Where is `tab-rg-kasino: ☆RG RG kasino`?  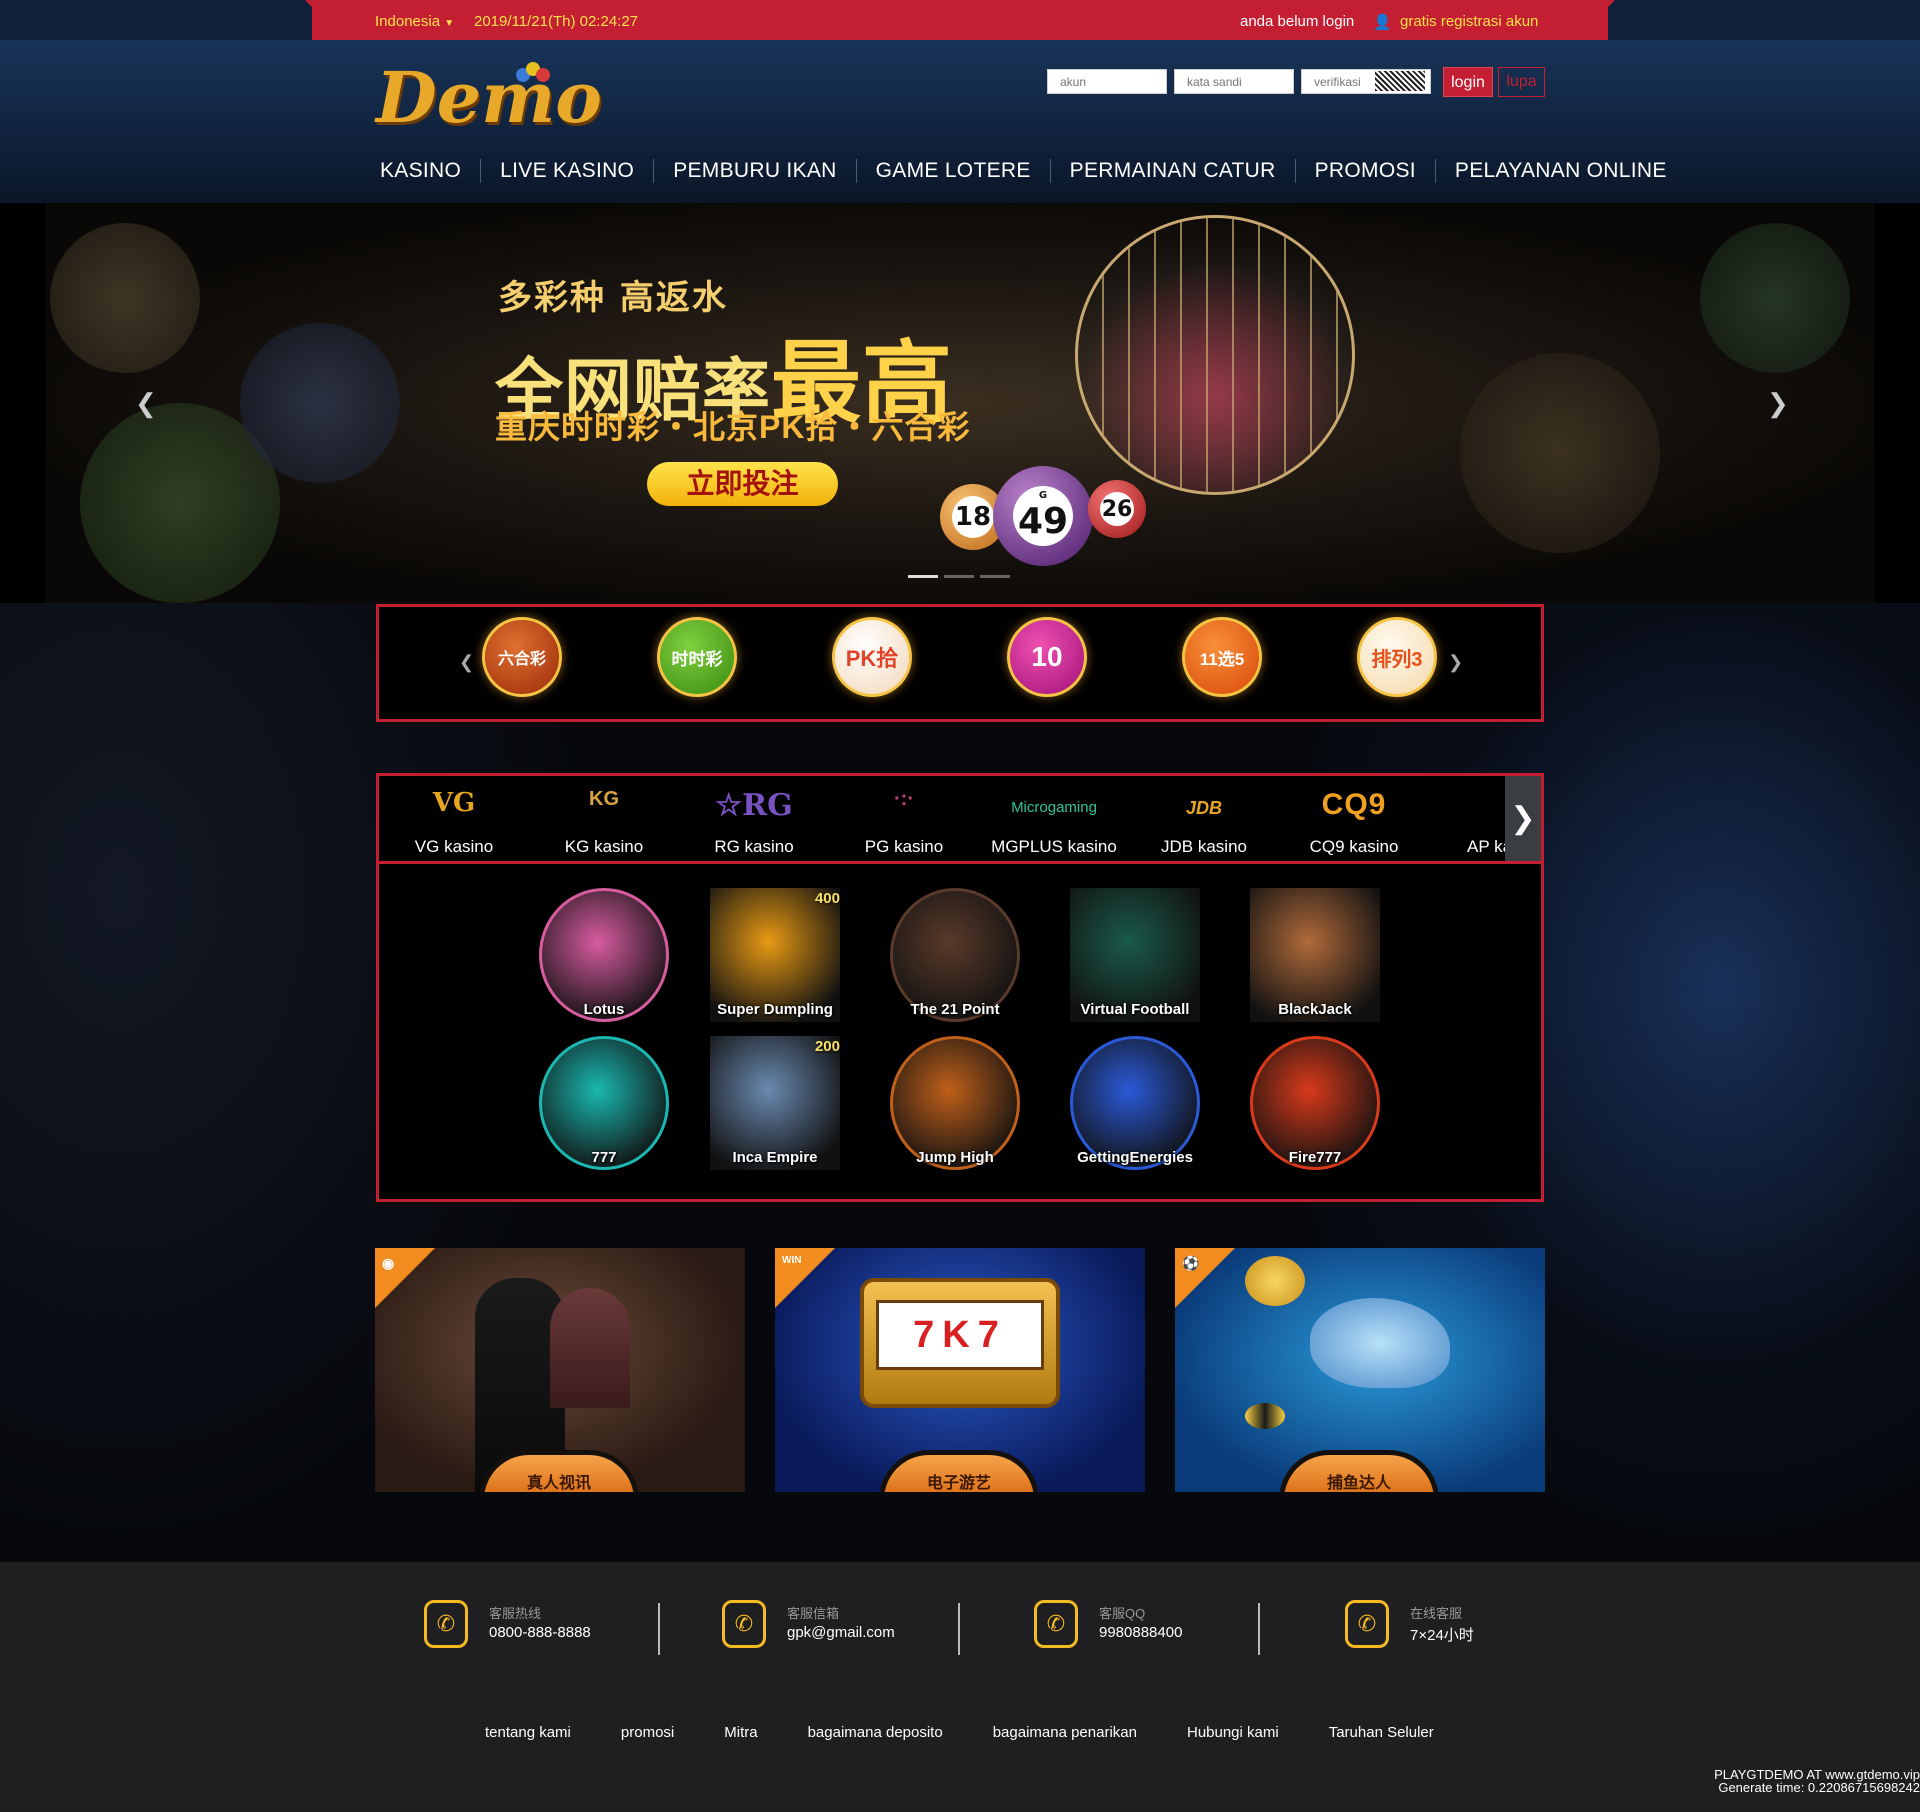
tab-rg-kasino: ☆RG RG kasino is located at coordinates (754, 819).